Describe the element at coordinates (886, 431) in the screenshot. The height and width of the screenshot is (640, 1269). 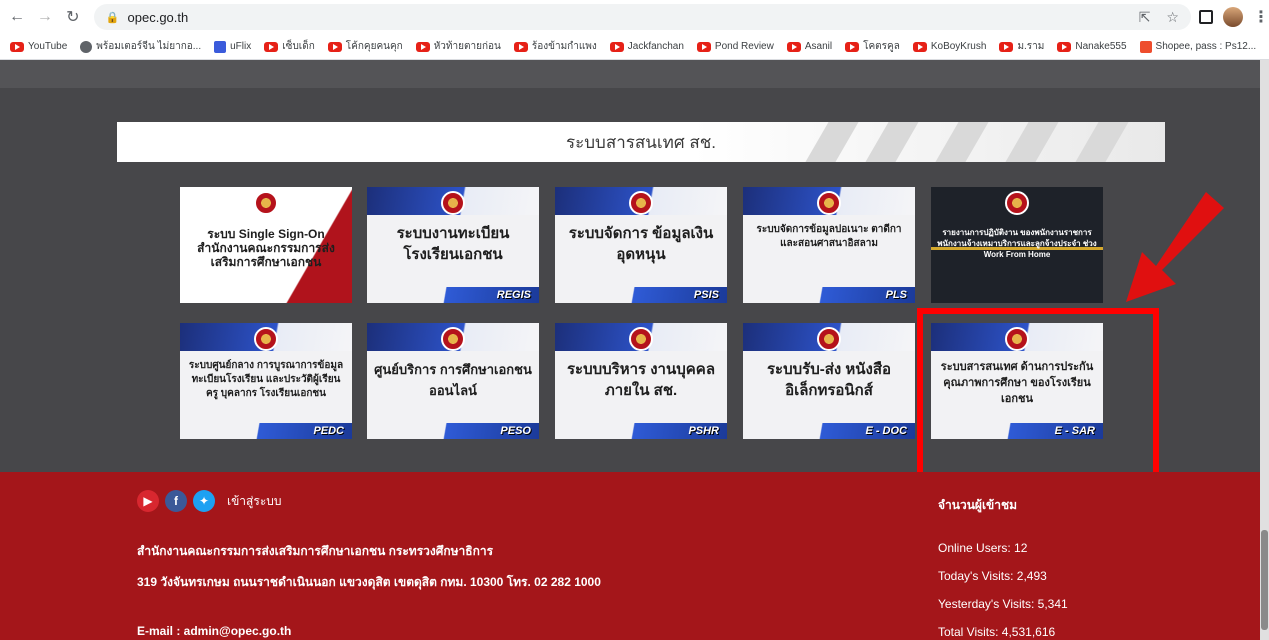
I see `tile-tag: E - DOC` at that location.